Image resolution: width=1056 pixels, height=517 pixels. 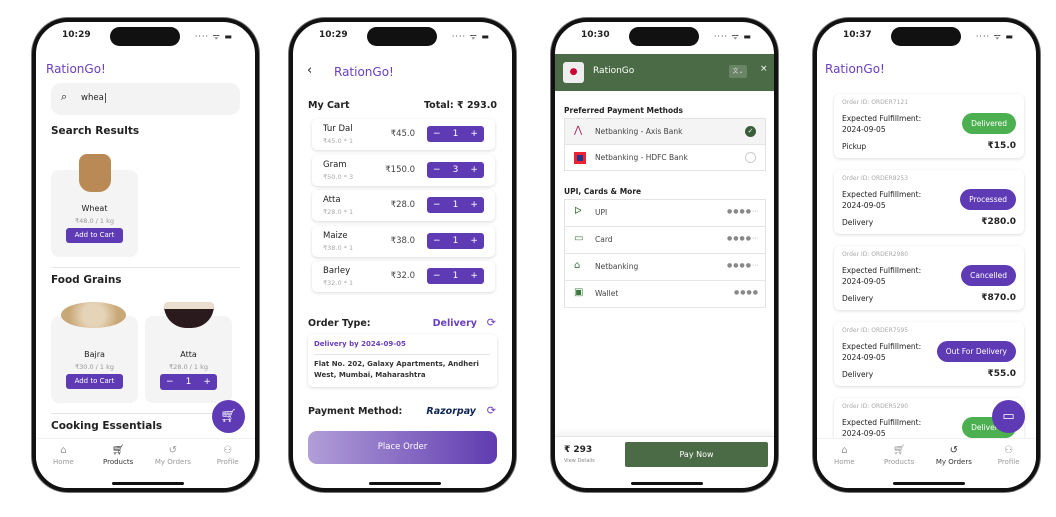 I want to click on method-upi: ᐅ UPI ●●●●⋯, so click(x=665, y=213).